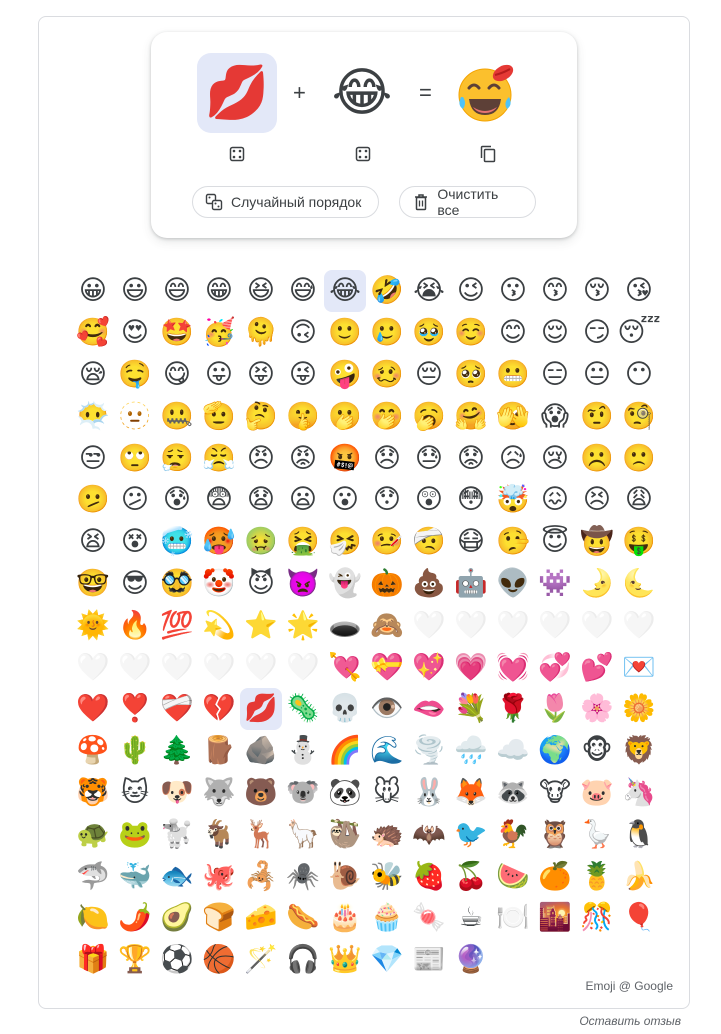 This screenshot has height=1034, width=721. I want to click on emoji-cell: 🪄, so click(261, 960).